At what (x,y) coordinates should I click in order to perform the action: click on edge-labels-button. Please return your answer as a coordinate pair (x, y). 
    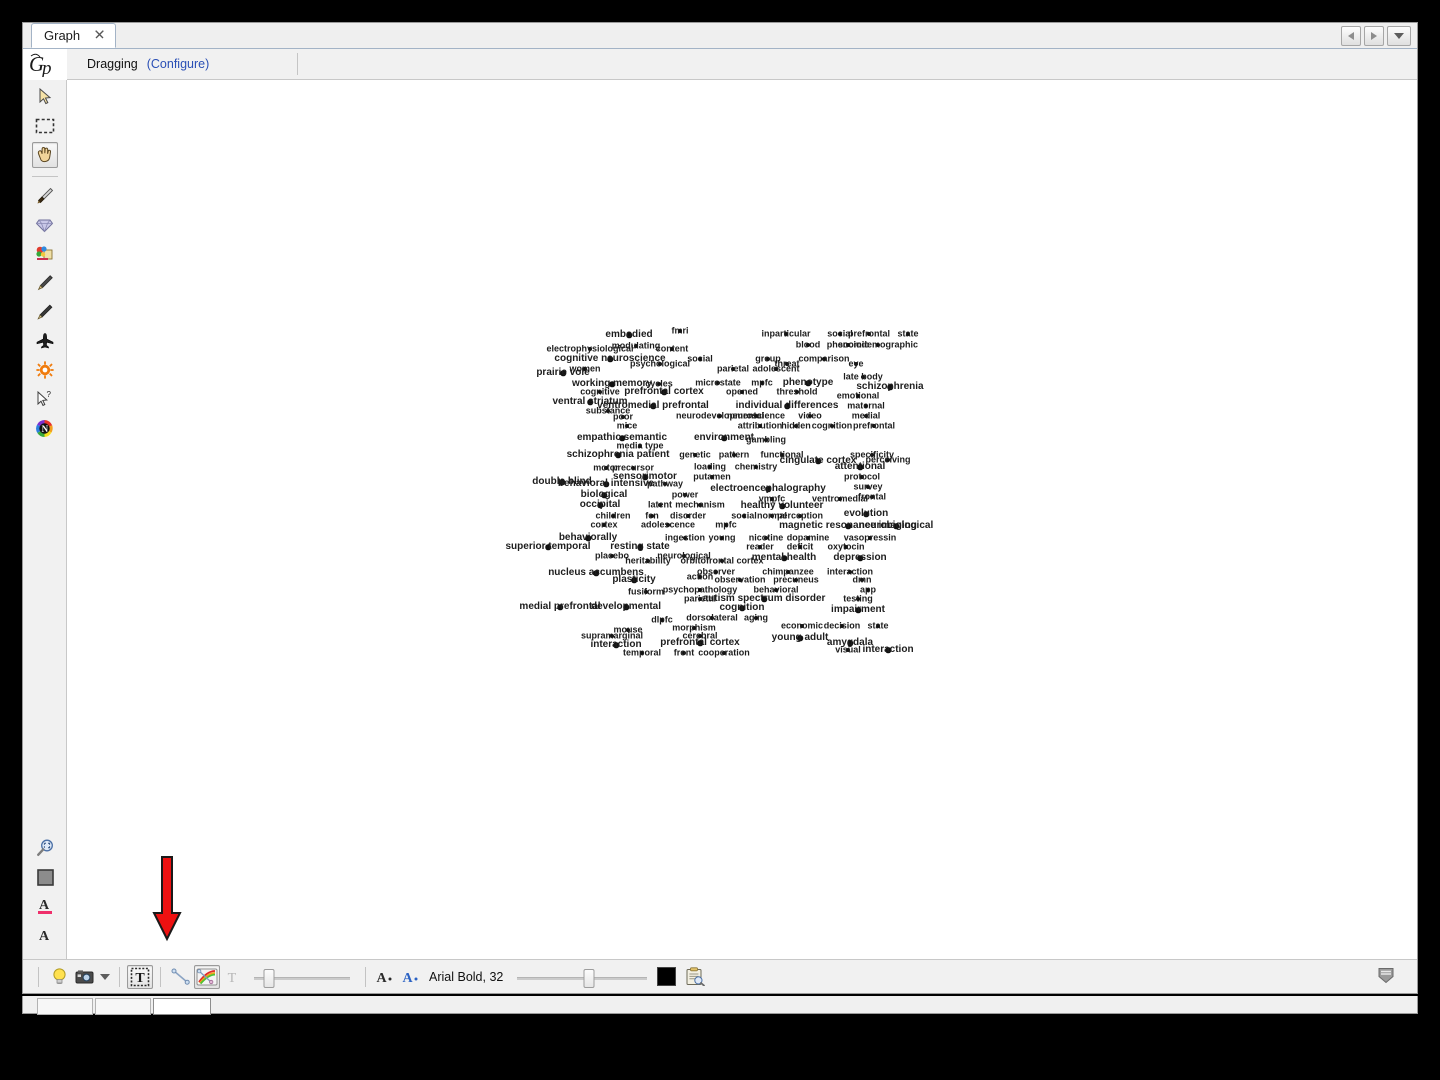
    Looking at the image, I should click on (181, 977).